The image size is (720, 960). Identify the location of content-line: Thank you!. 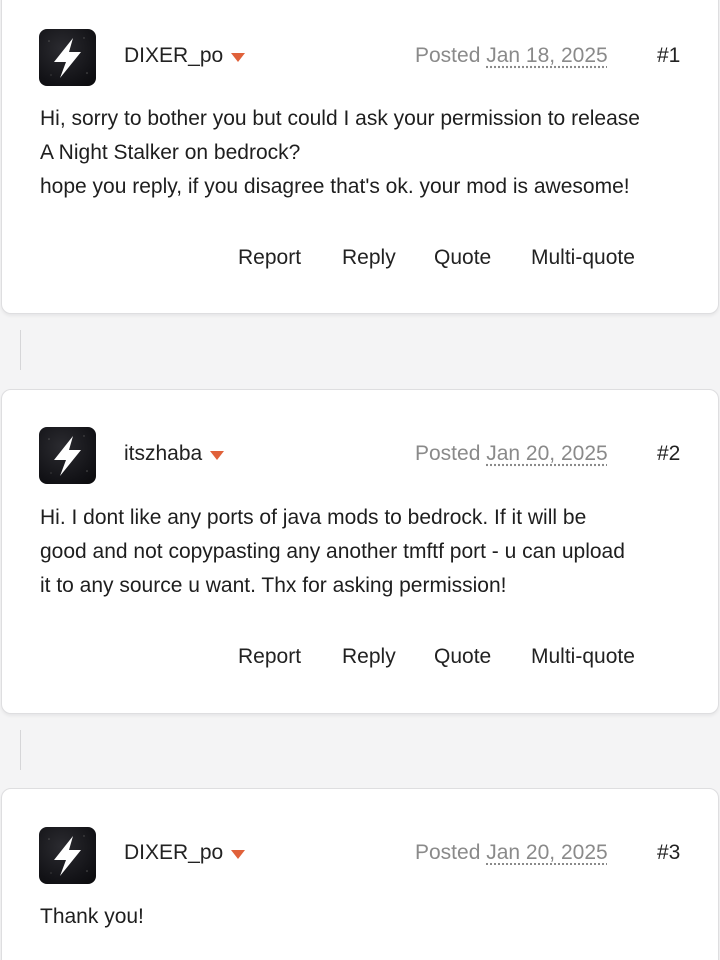
(92, 916).